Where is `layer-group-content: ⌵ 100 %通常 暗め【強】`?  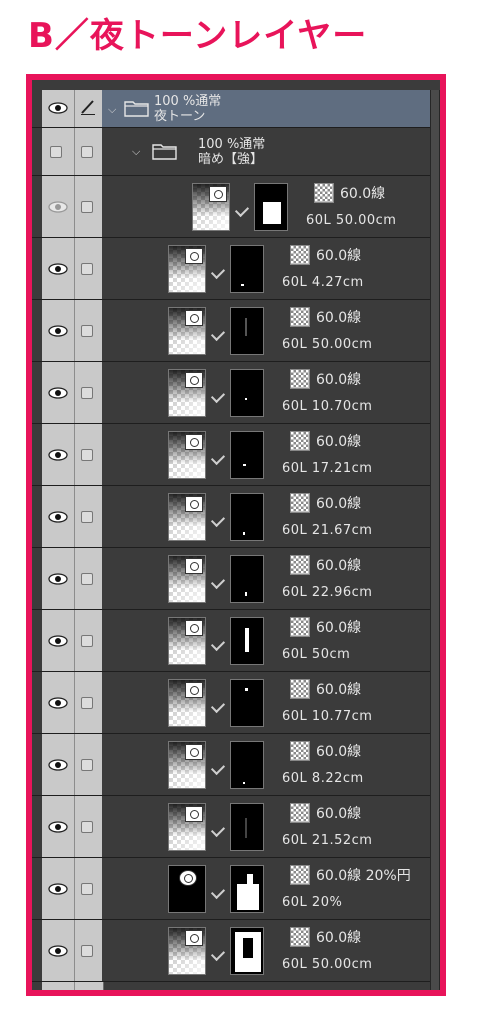 layer-group-content: ⌵ 100 %通常 暗め【強】 is located at coordinates (266, 151).